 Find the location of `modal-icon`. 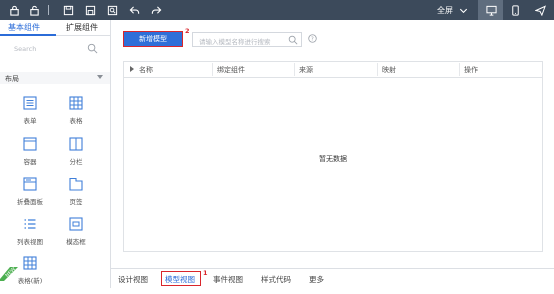

modal-icon is located at coordinates (76, 224).